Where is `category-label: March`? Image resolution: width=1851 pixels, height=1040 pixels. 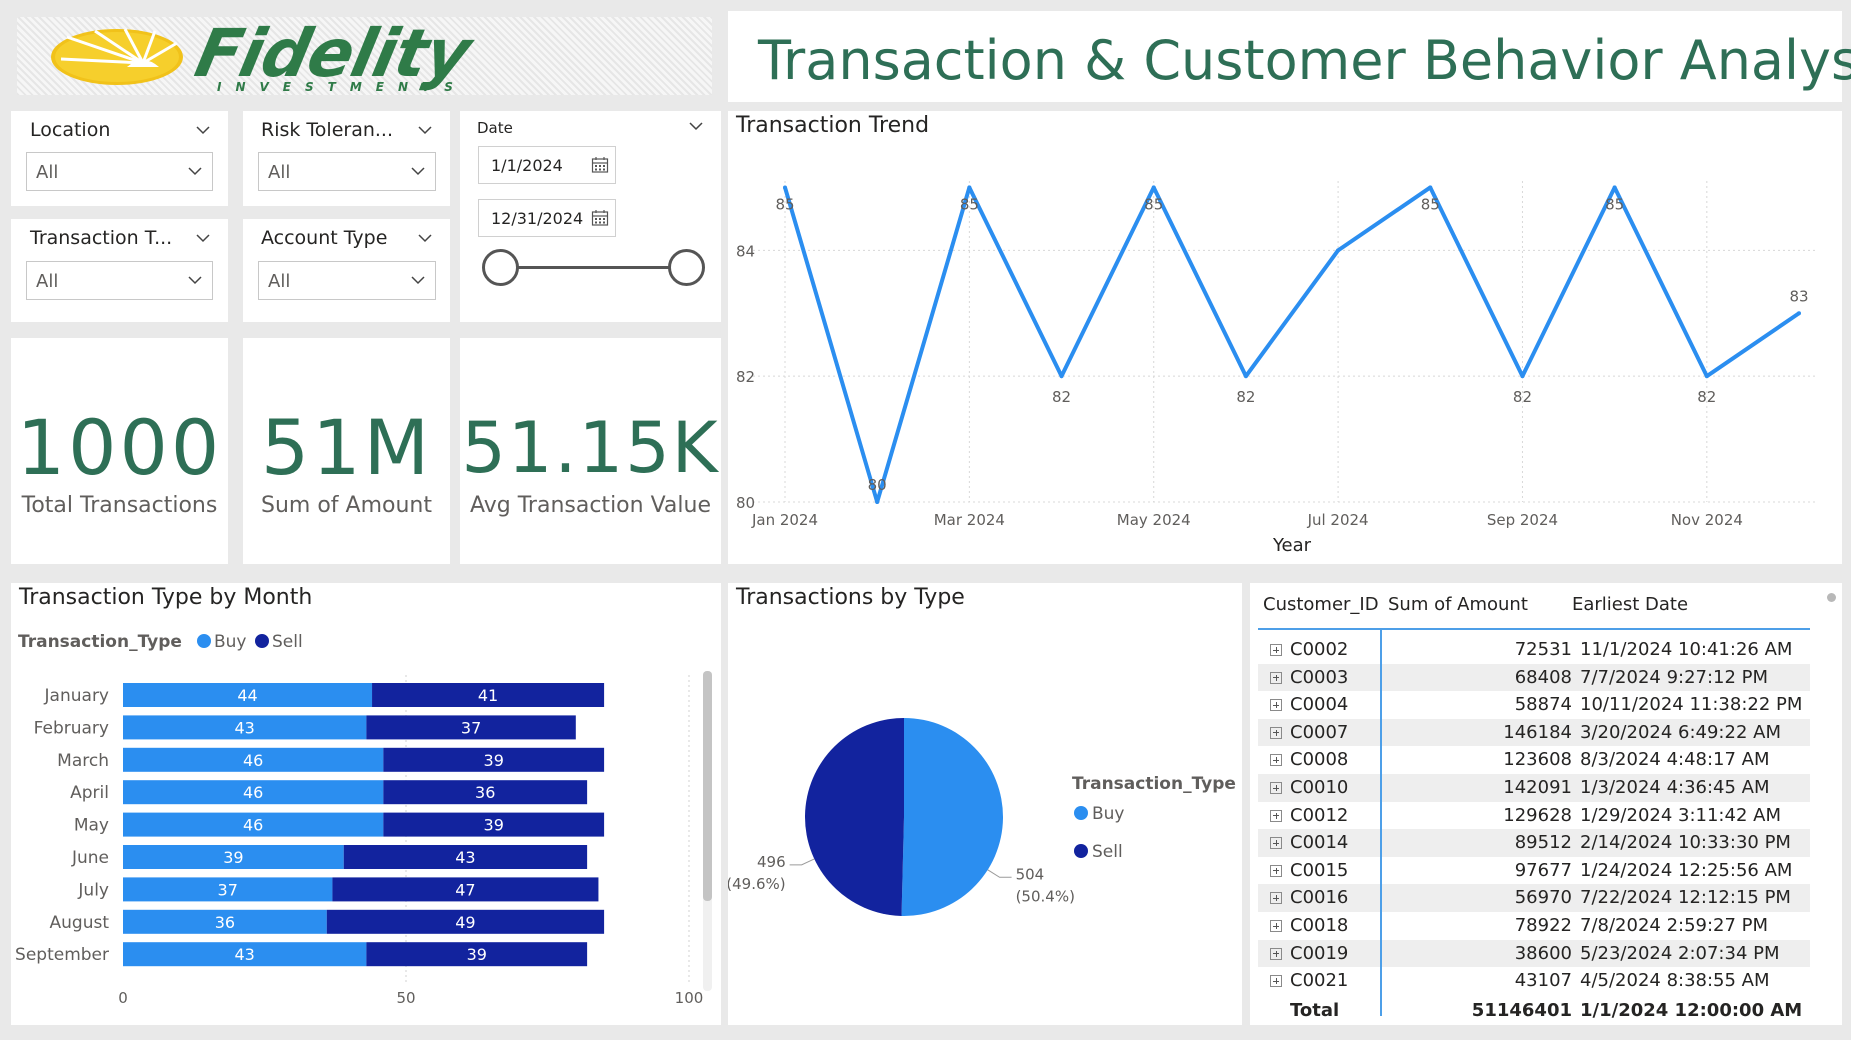
category-label: March is located at coordinates (83, 761).